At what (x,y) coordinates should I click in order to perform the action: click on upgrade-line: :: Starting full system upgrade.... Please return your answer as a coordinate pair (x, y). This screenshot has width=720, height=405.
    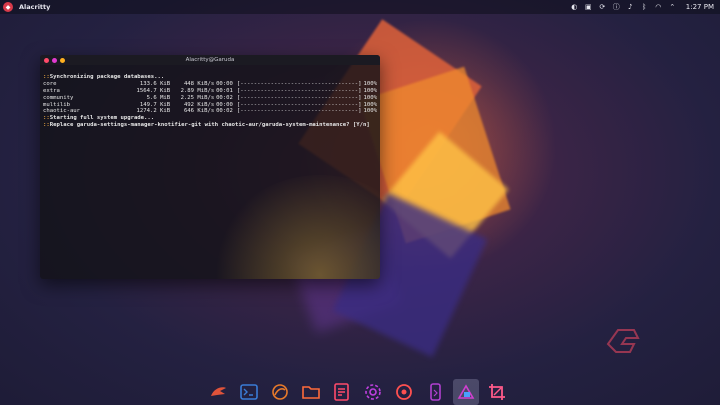
    Looking at the image, I should click on (99, 118).